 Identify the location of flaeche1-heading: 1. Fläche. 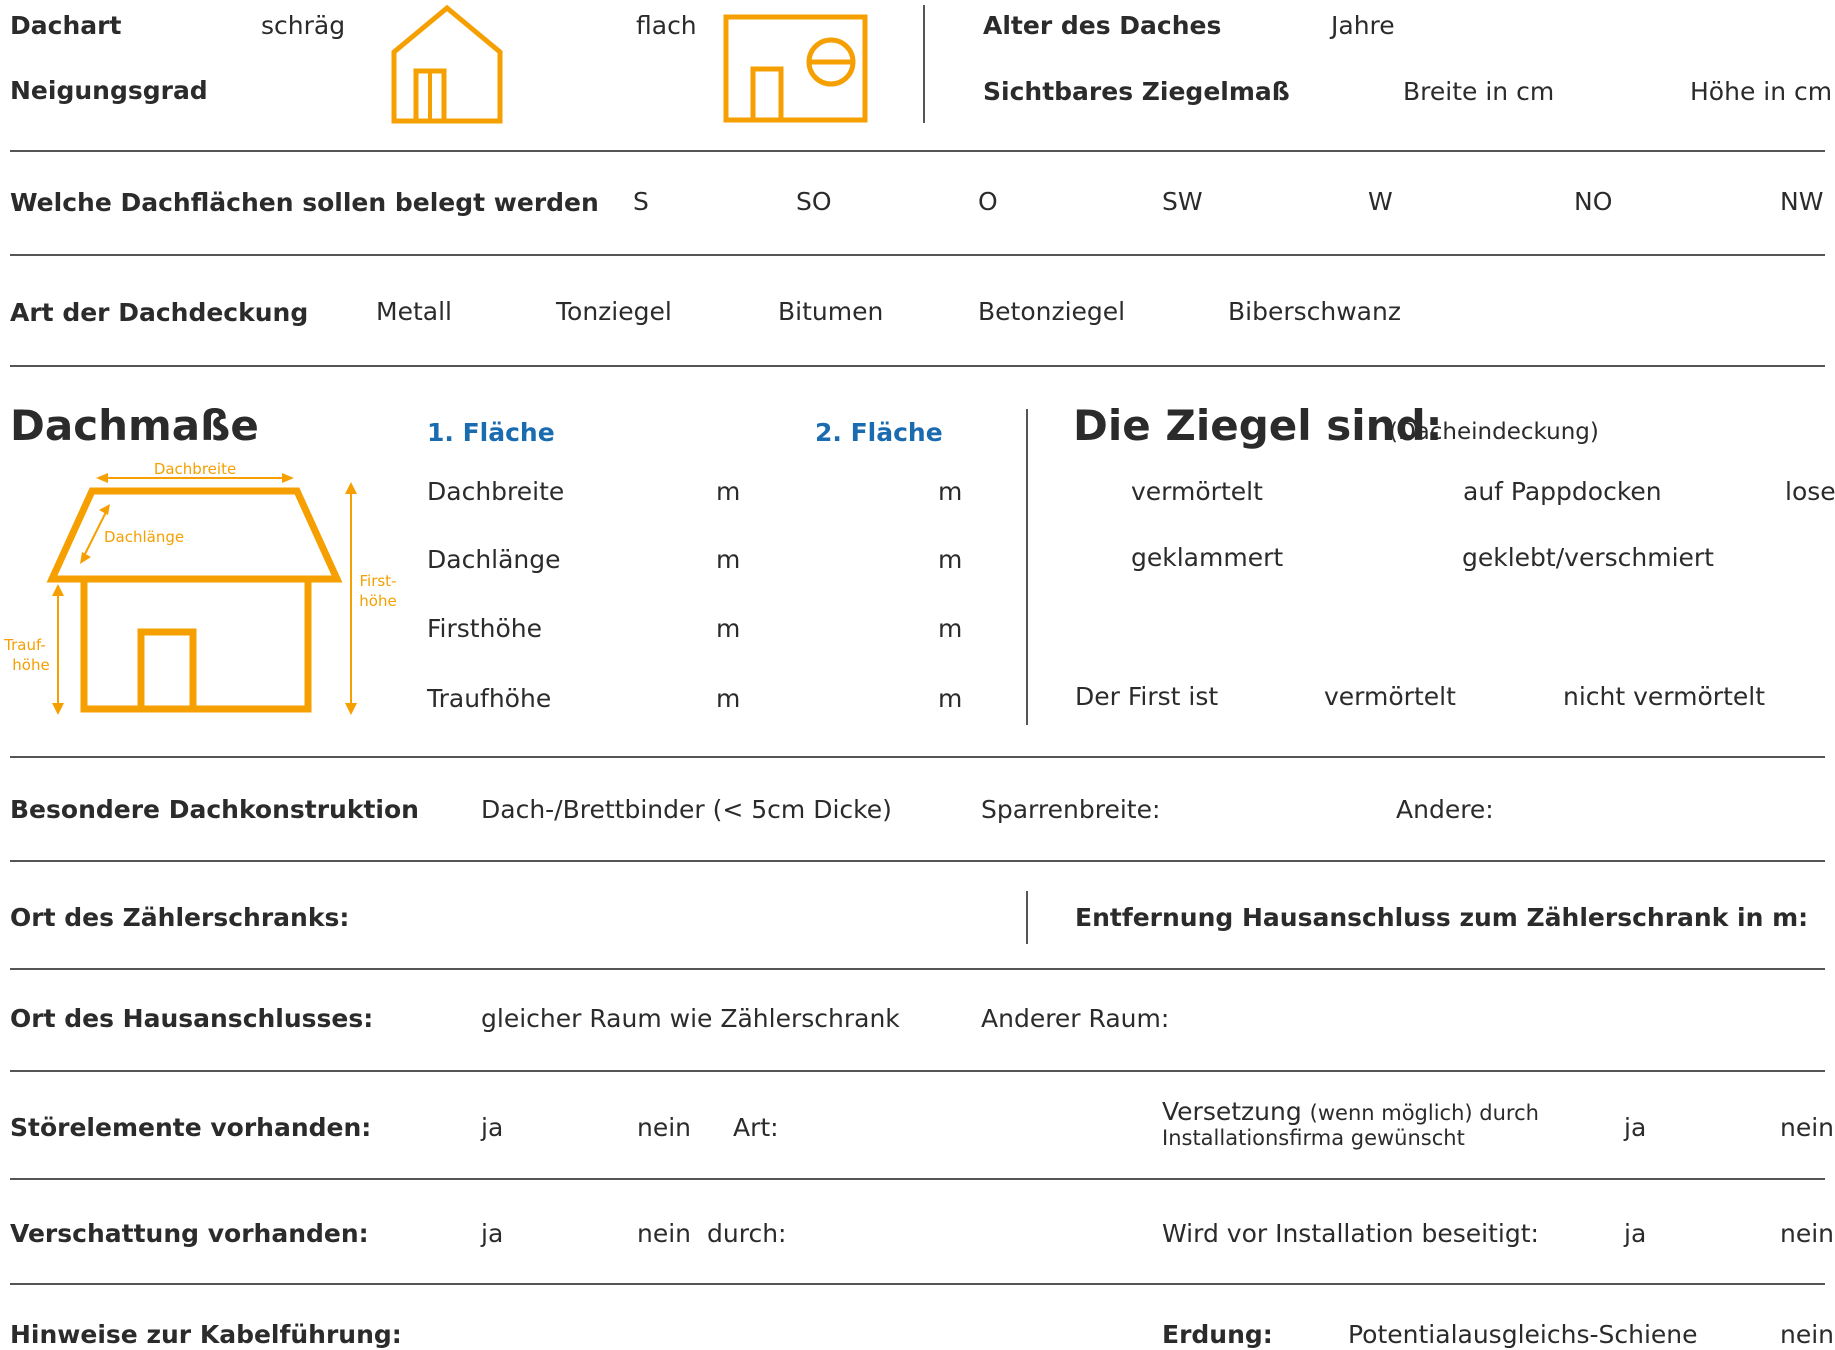
(491, 432).